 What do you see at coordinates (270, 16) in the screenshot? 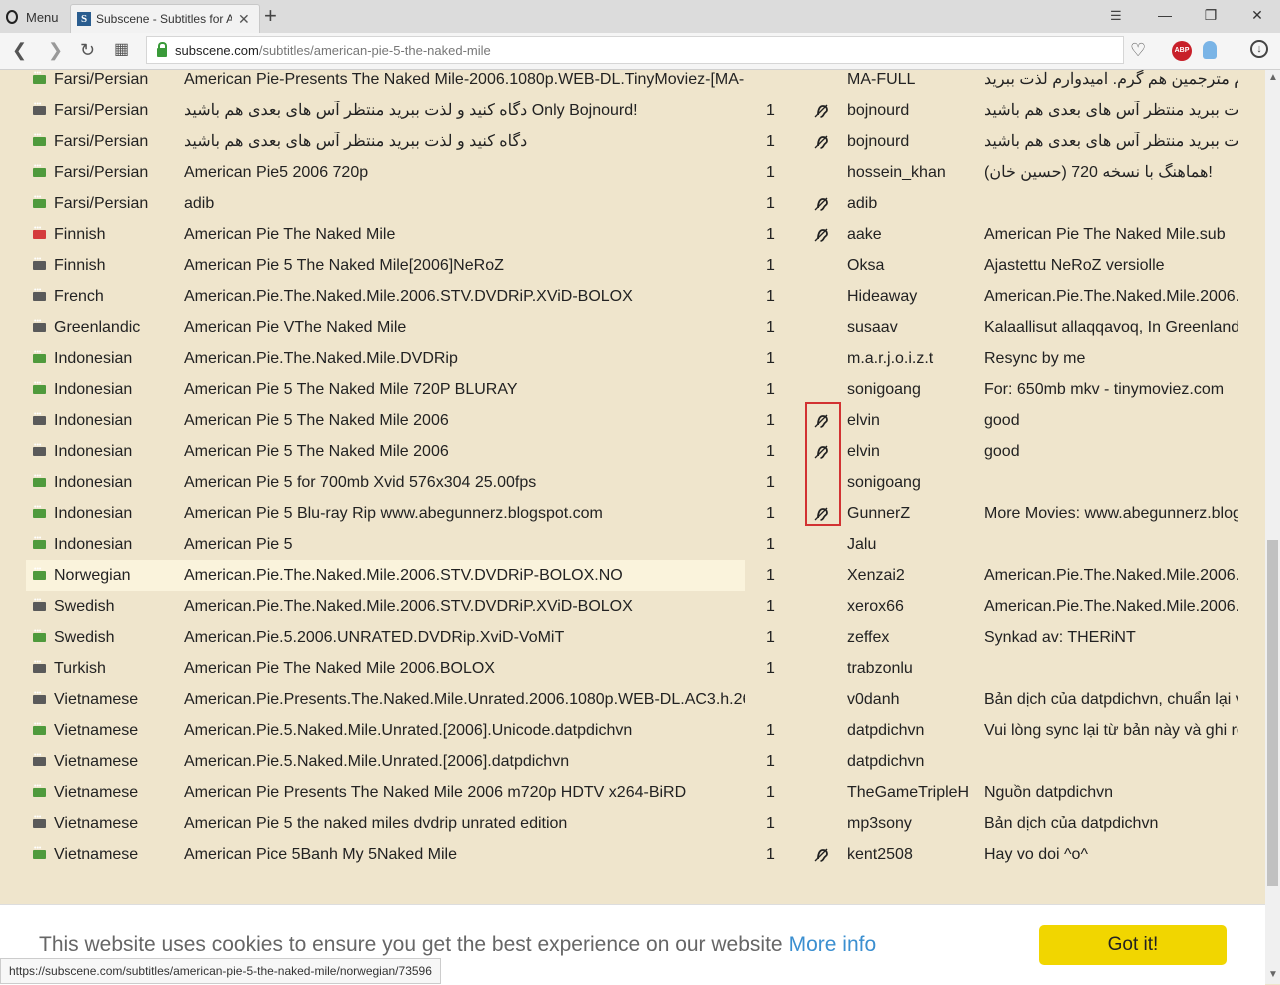
I see `new-tab-icon: +` at bounding box center [270, 16].